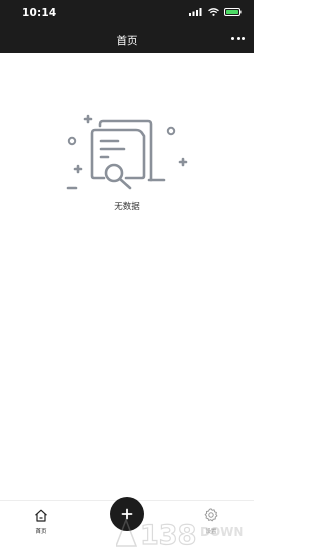  I want to click on tab-home: 首页, so click(41, 521).